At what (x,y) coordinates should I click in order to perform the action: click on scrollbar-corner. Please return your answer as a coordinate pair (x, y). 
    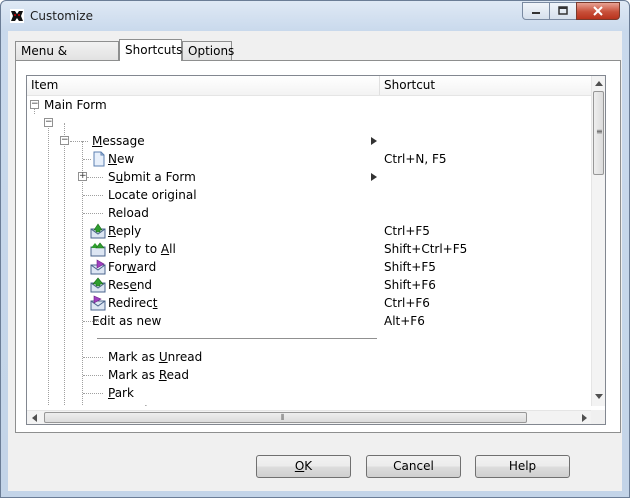
    Looking at the image, I should click on (598, 417).